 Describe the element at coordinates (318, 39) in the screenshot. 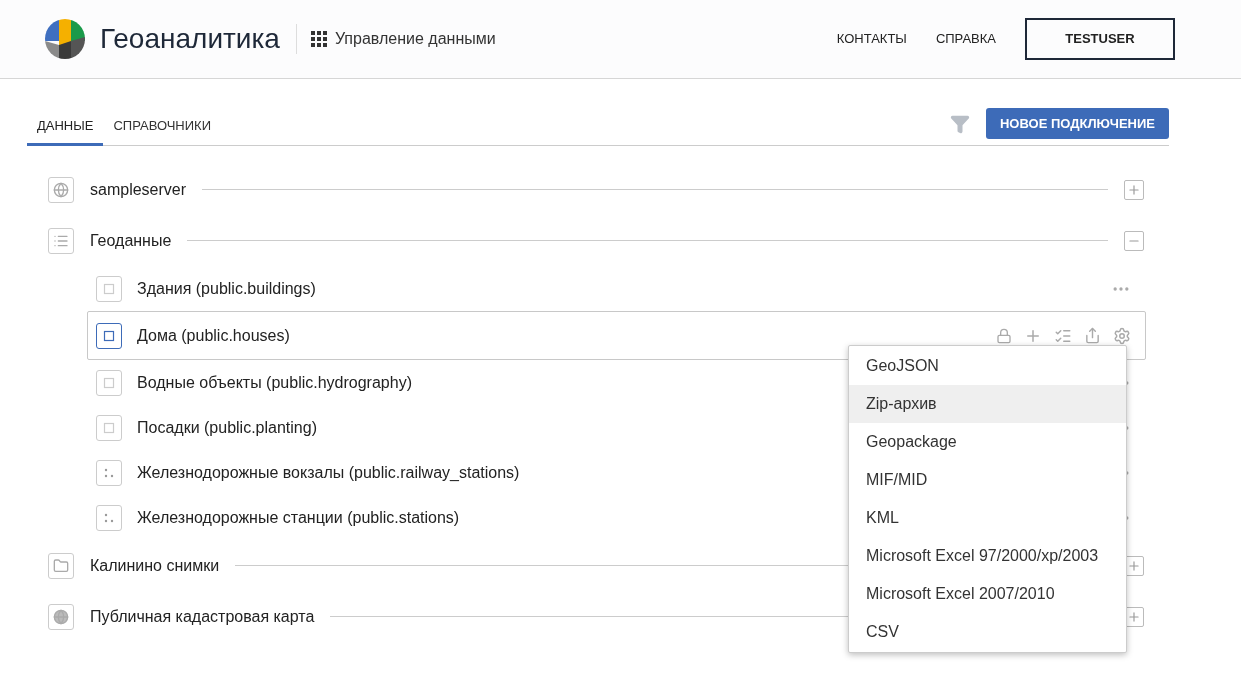

I see `grid-icon` at that location.